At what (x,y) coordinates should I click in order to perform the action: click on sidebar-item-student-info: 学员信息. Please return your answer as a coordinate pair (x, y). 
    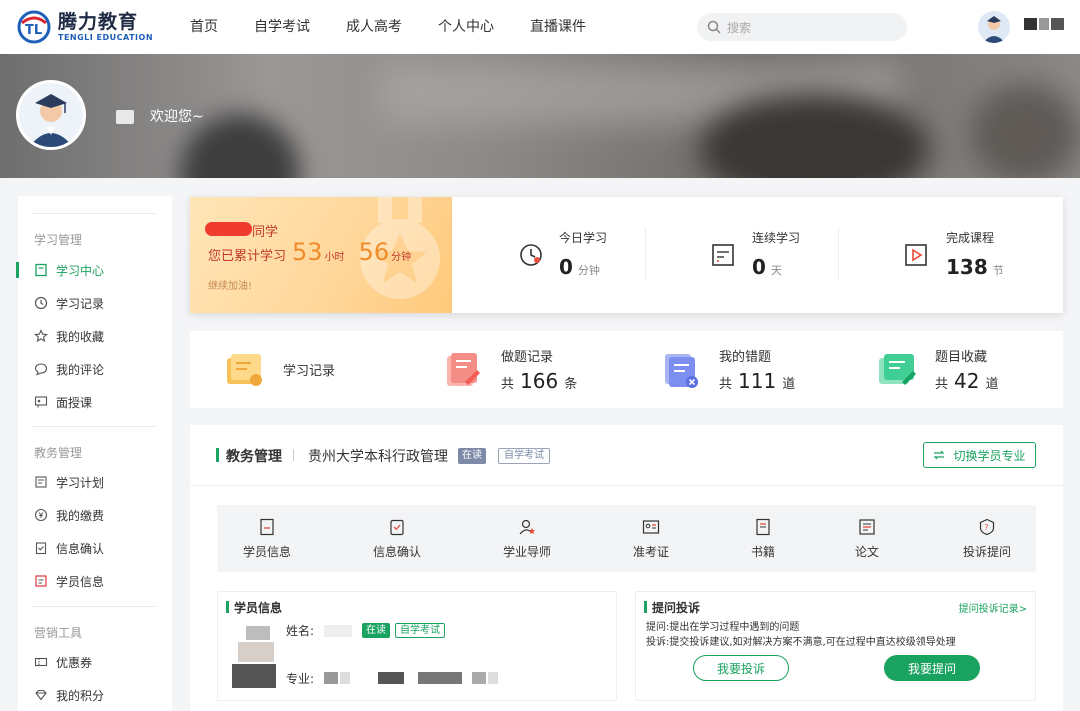
    Looking at the image, I should click on (95, 581).